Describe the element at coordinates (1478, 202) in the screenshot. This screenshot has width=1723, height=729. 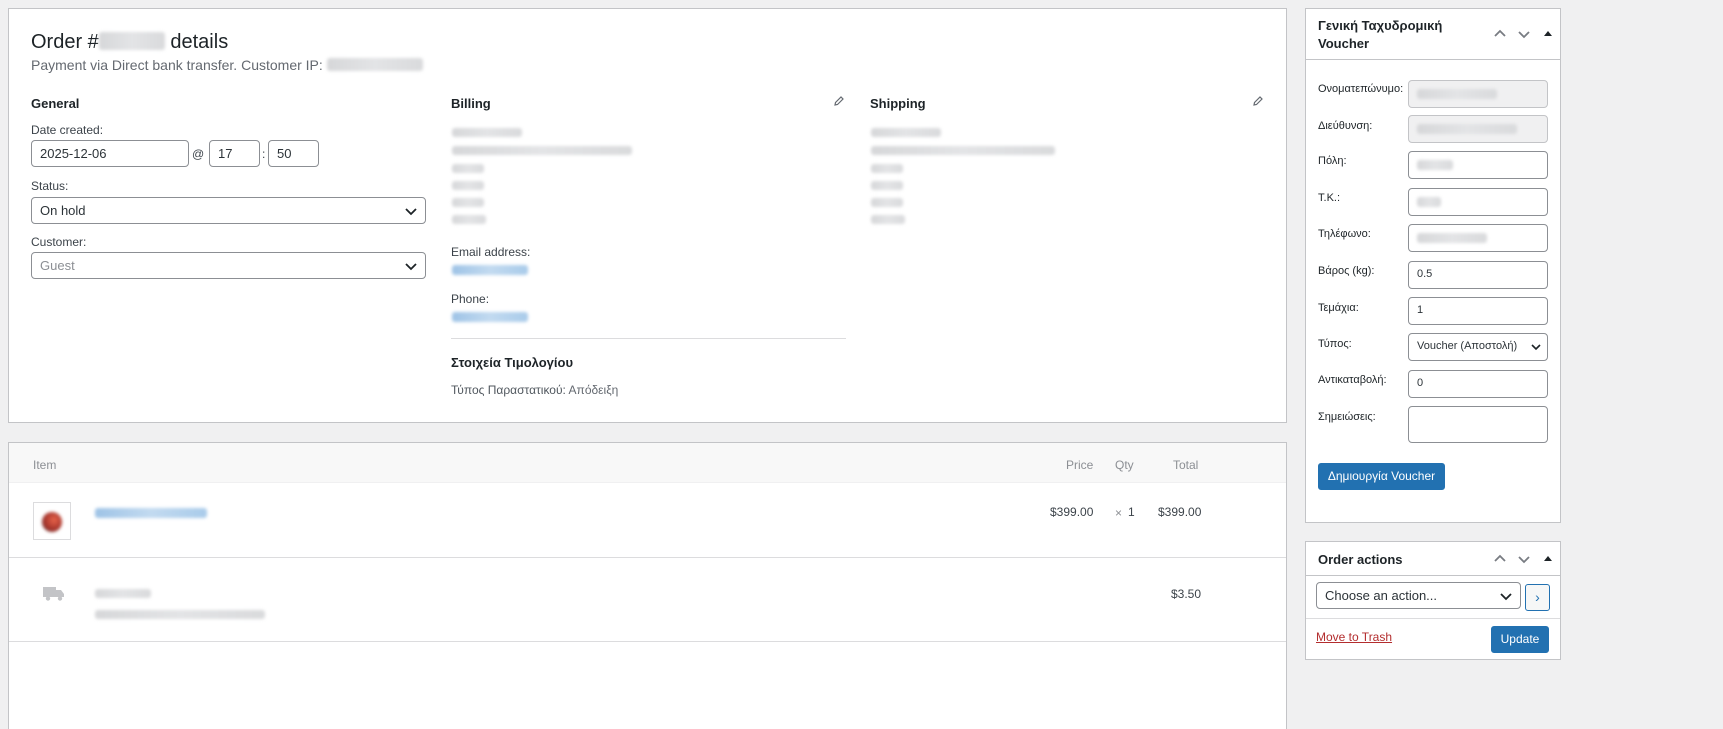
I see `zip-input` at that location.